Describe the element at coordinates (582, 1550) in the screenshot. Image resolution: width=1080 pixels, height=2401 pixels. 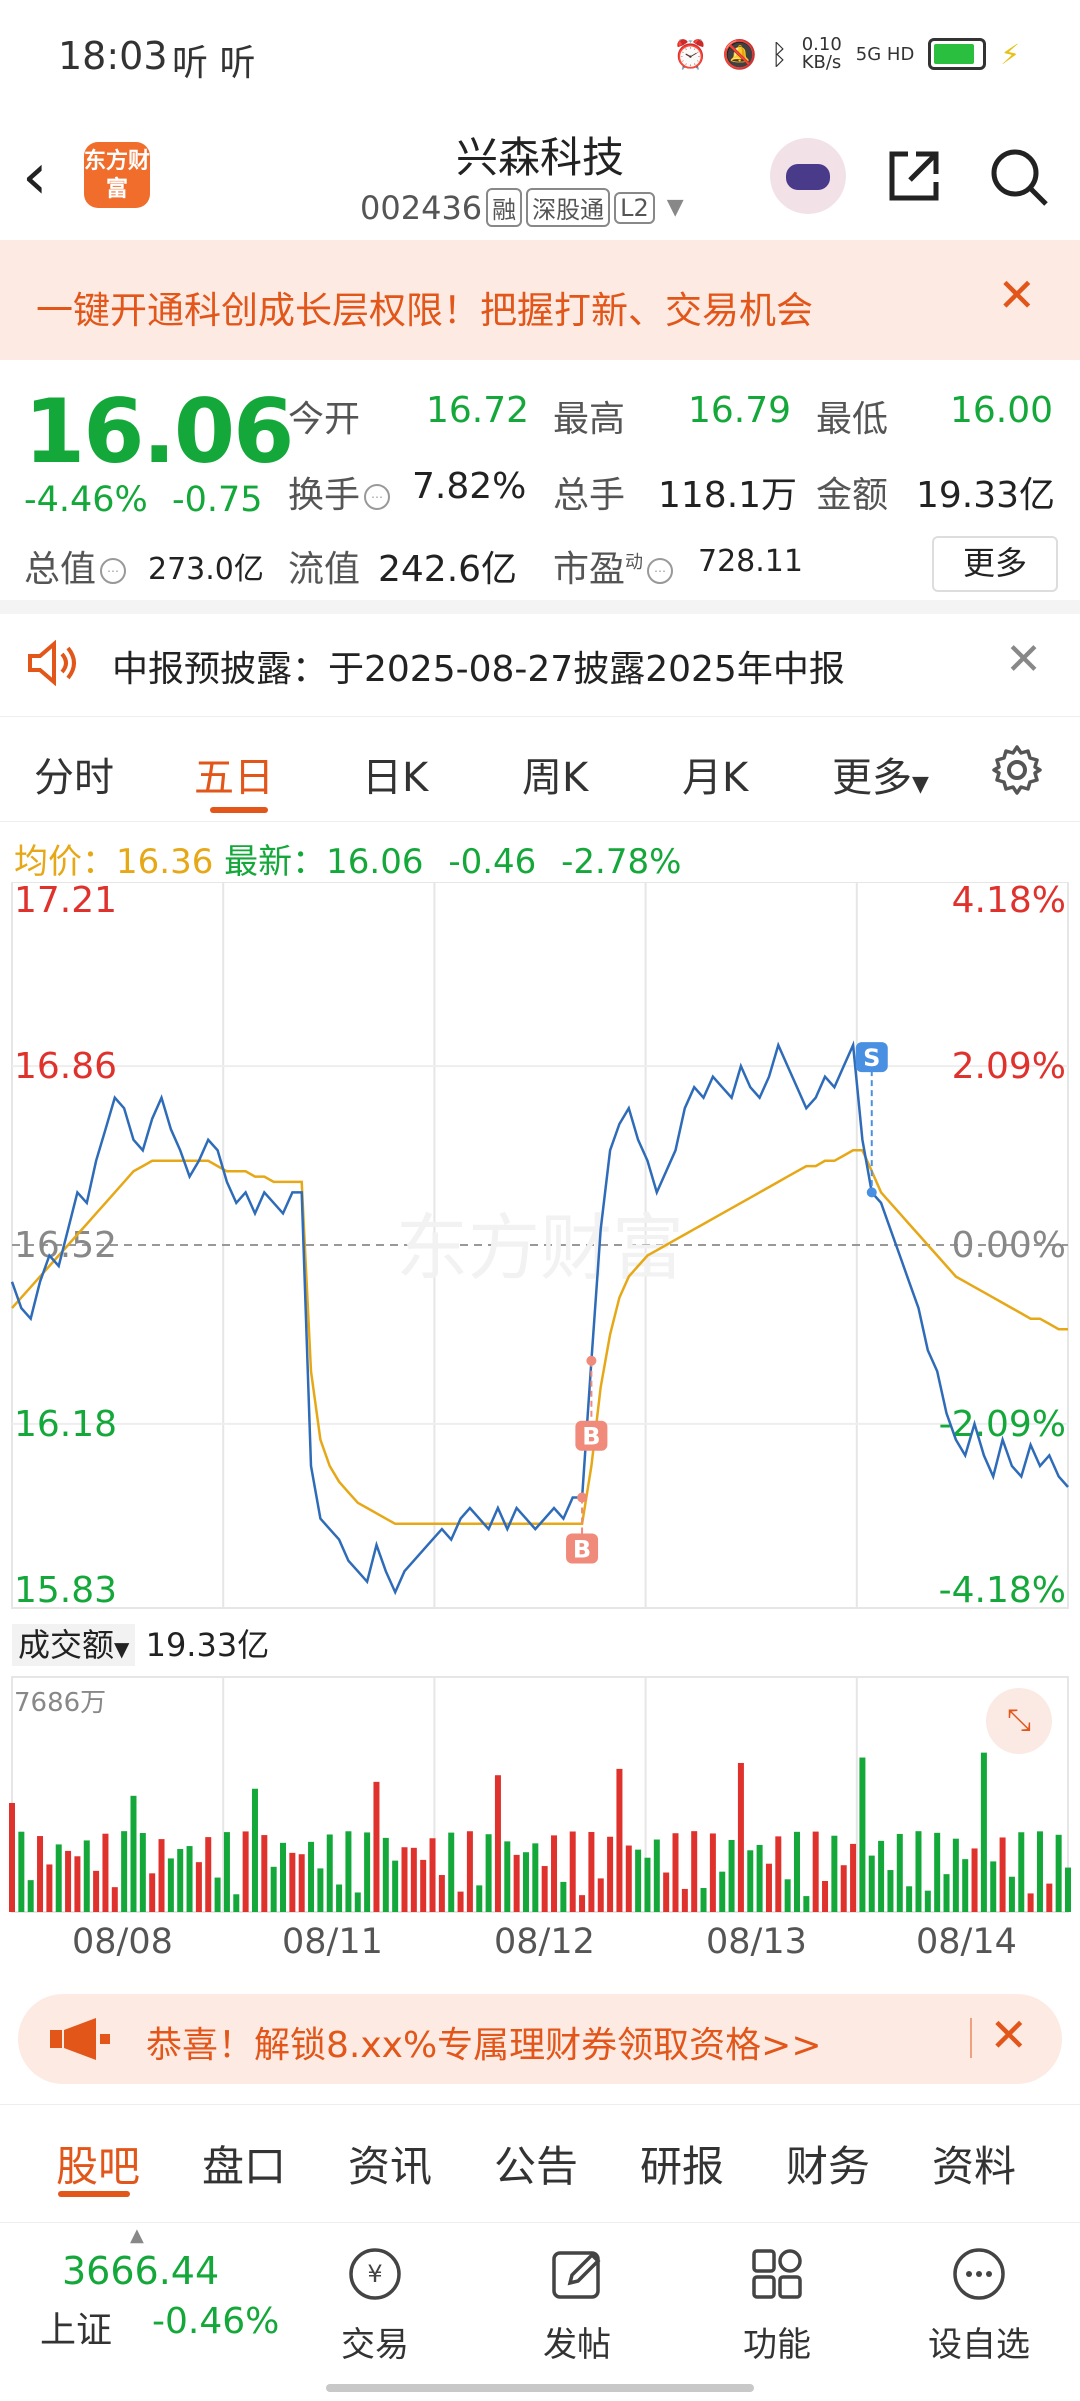
I see `trade-marker-label: B` at that location.